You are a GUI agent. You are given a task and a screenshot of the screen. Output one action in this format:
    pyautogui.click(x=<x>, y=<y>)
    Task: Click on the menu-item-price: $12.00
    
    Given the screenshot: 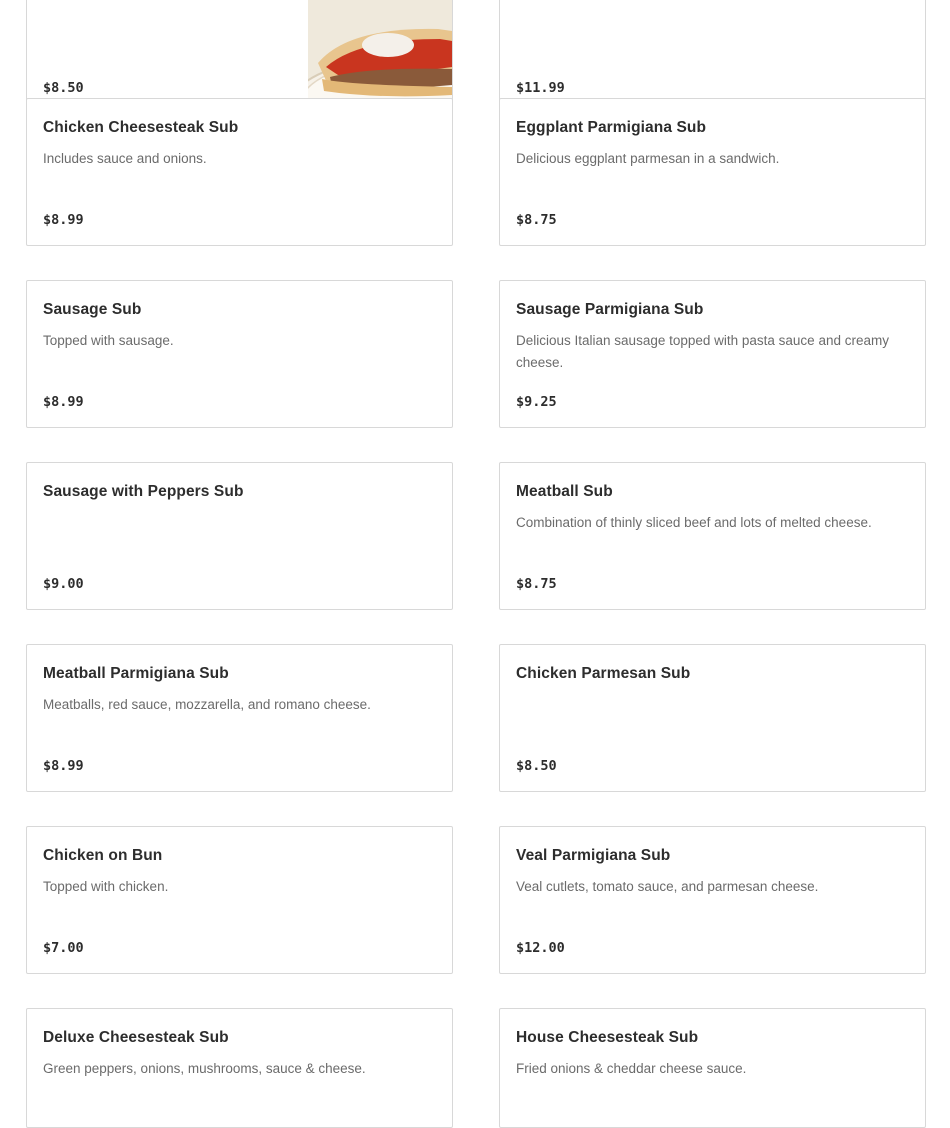 What is the action you would take?
    pyautogui.click(x=540, y=948)
    